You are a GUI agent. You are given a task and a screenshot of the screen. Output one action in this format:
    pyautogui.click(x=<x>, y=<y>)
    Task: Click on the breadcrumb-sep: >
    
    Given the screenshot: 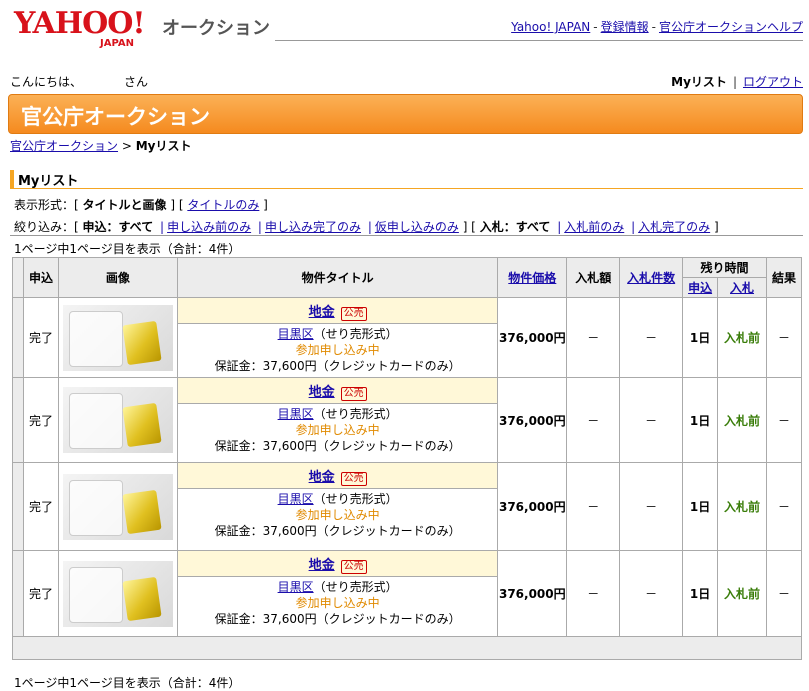 What is the action you would take?
    pyautogui.click(x=126, y=146)
    